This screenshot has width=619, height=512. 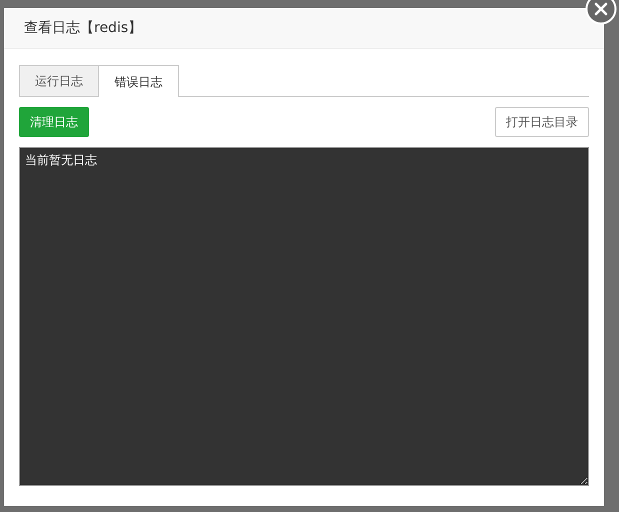 What do you see at coordinates (83, 28) in the screenshot?
I see `dialog-title: 查看日志【redis】` at bounding box center [83, 28].